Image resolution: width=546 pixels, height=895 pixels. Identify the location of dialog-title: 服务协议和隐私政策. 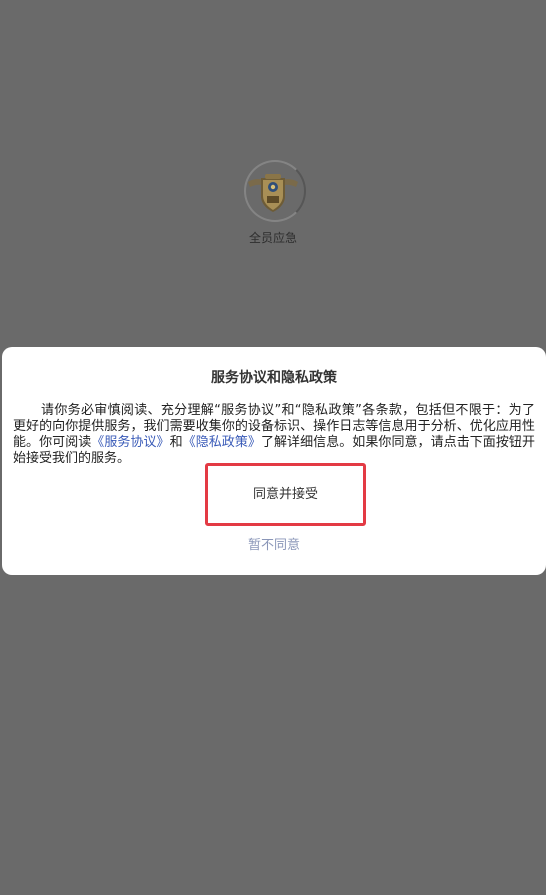
(274, 378).